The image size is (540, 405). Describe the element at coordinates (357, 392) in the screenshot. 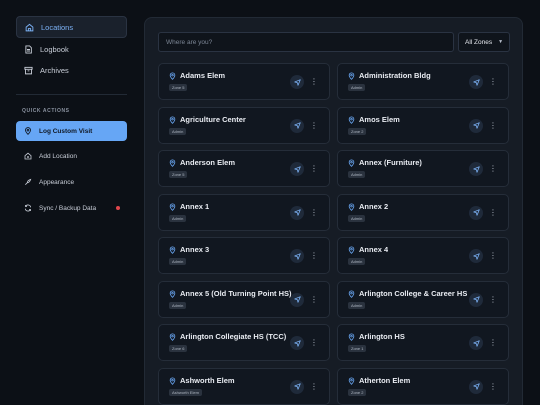

I see `zone-badge: Zone 2` at that location.